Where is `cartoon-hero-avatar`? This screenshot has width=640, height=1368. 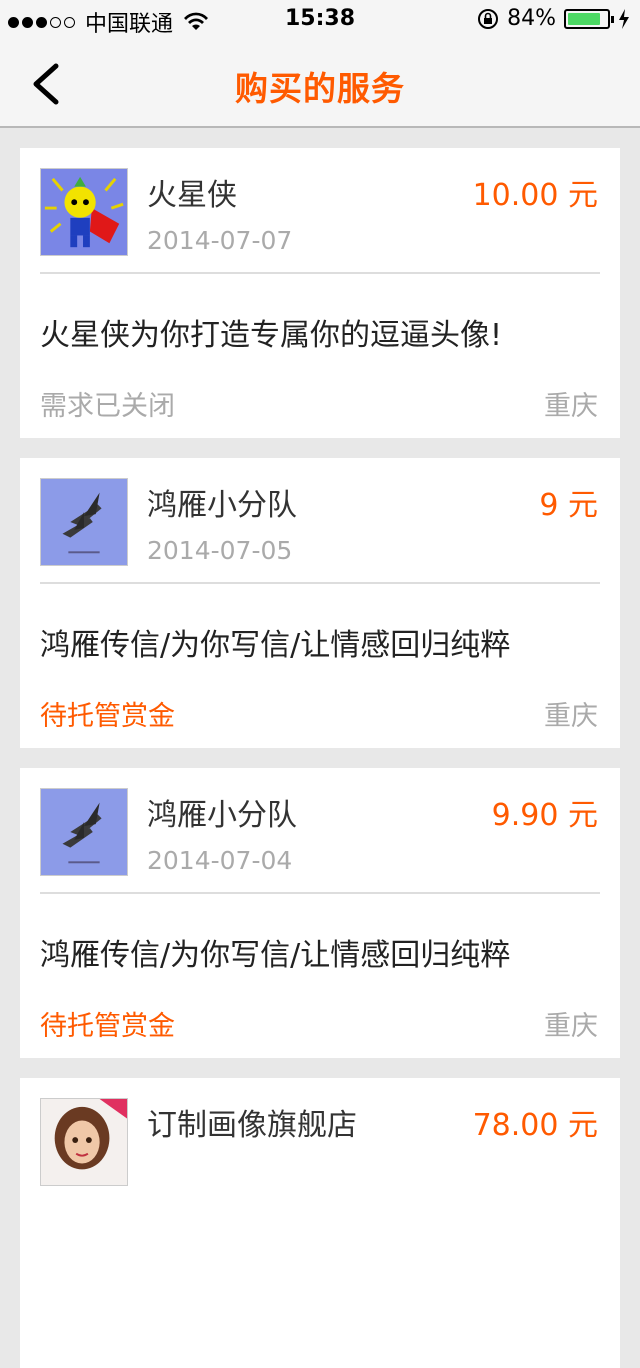
cartoon-hero-avatar is located at coordinates (84, 212).